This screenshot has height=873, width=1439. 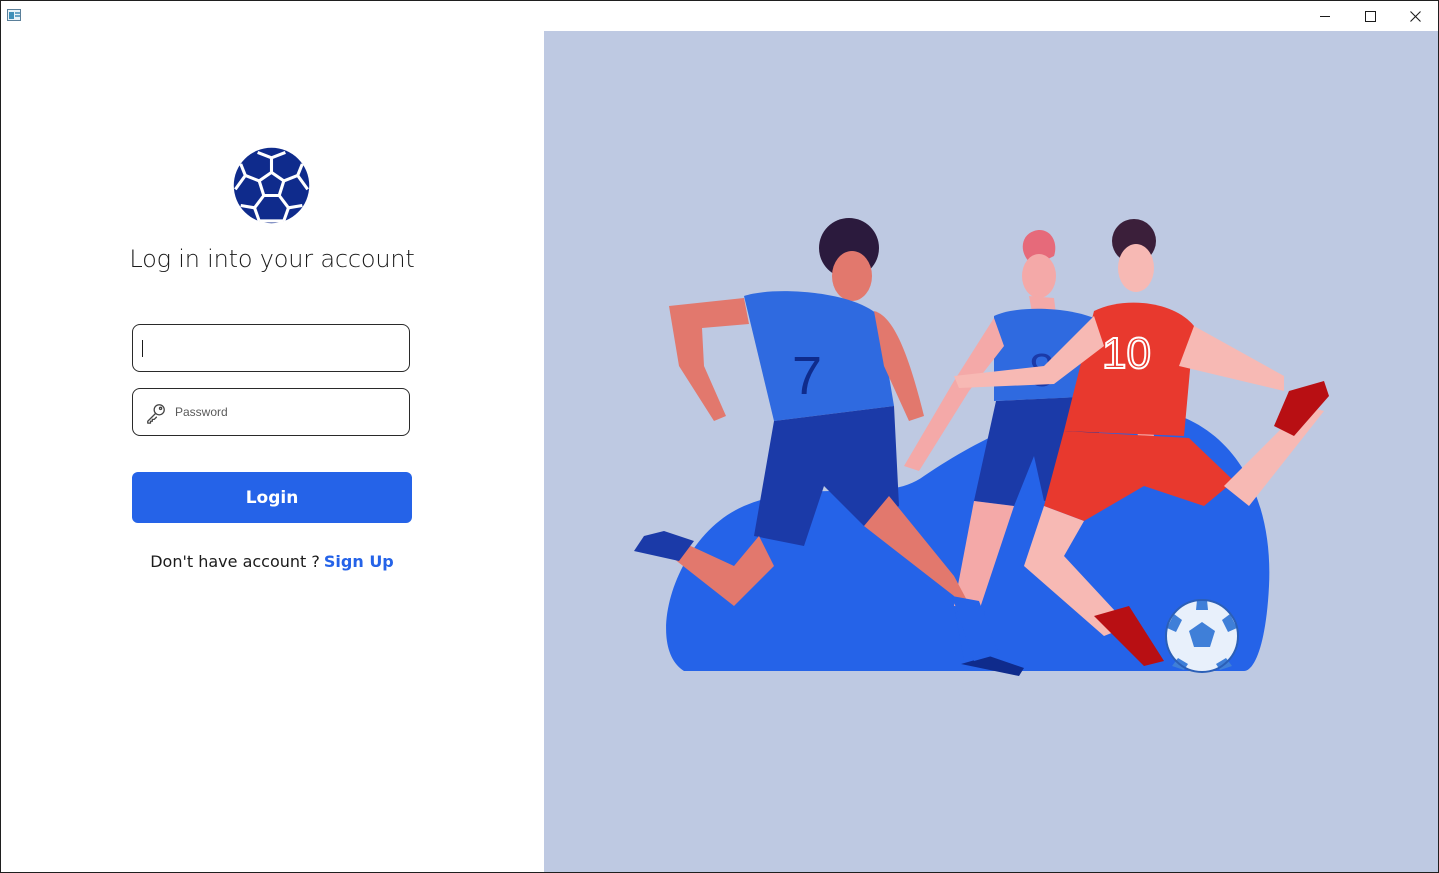 What do you see at coordinates (235, 561) in the screenshot?
I see `signup-prompt: Don't have account ?` at bounding box center [235, 561].